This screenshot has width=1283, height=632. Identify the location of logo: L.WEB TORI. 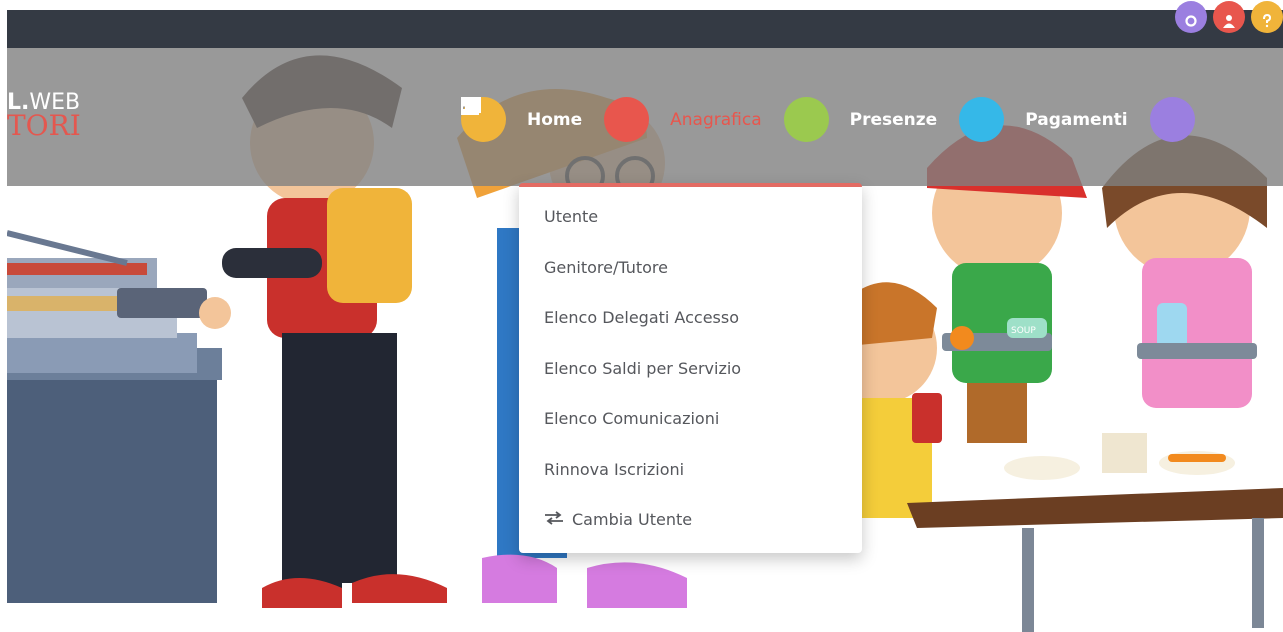
(44, 116).